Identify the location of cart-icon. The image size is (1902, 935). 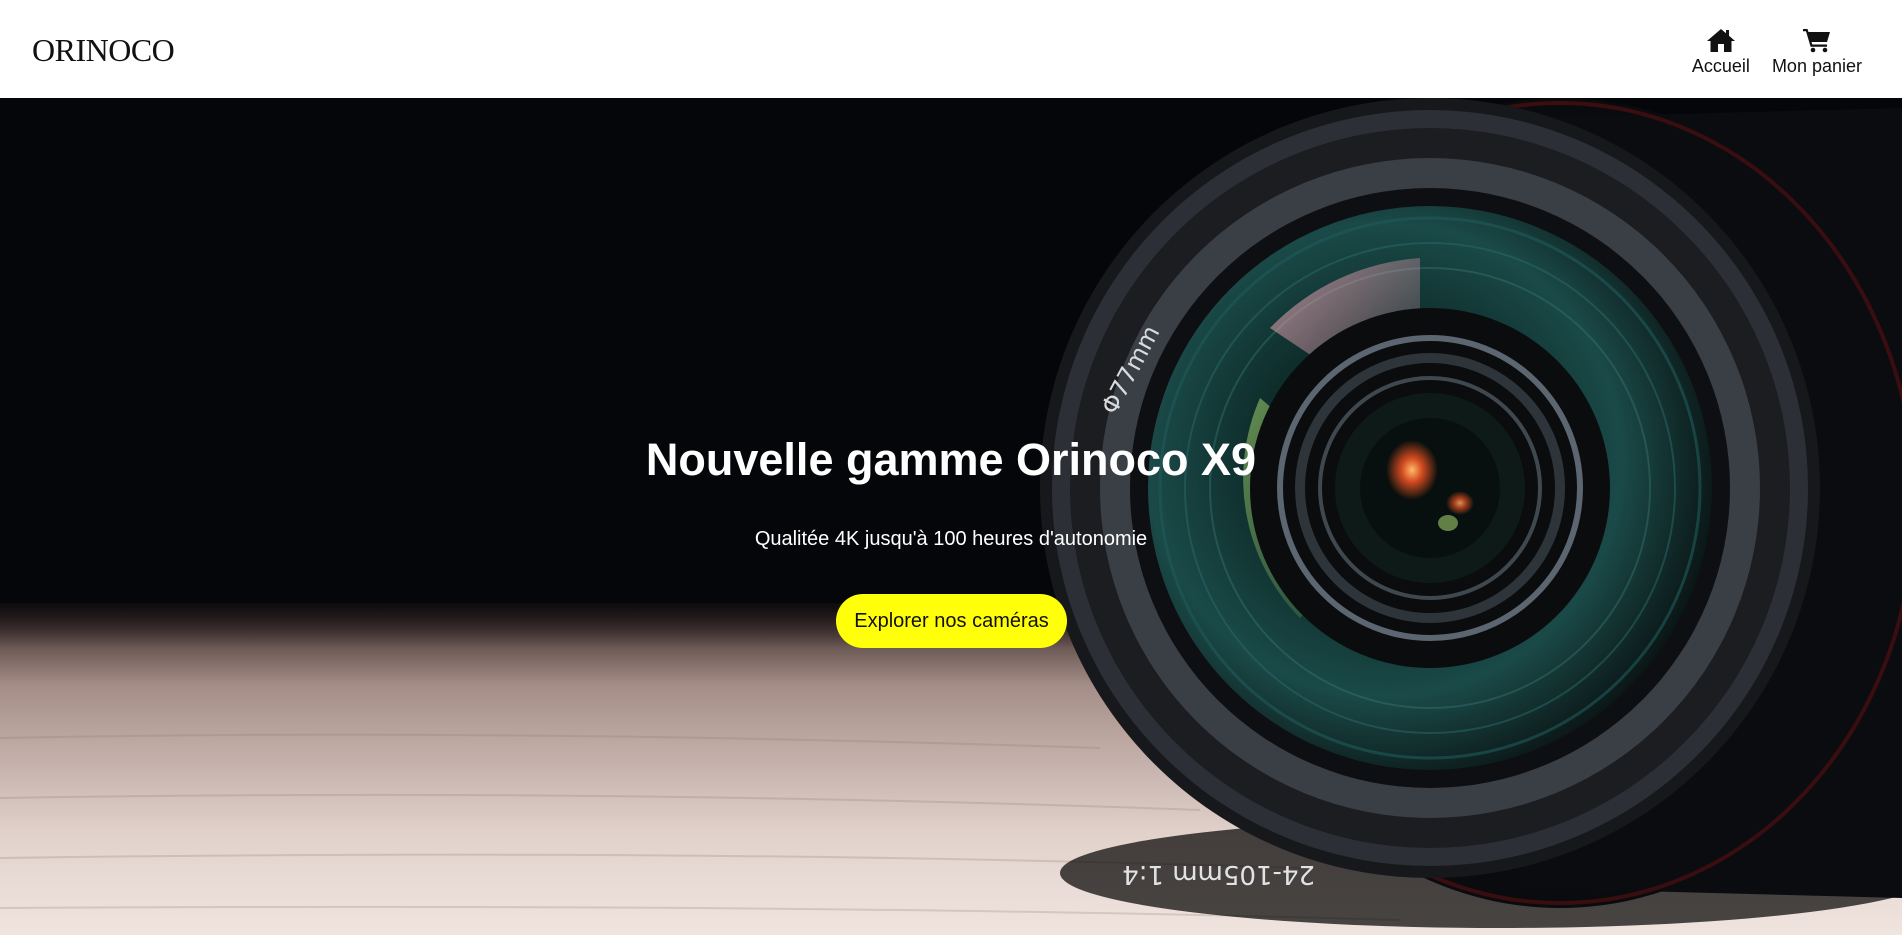
(1817, 40).